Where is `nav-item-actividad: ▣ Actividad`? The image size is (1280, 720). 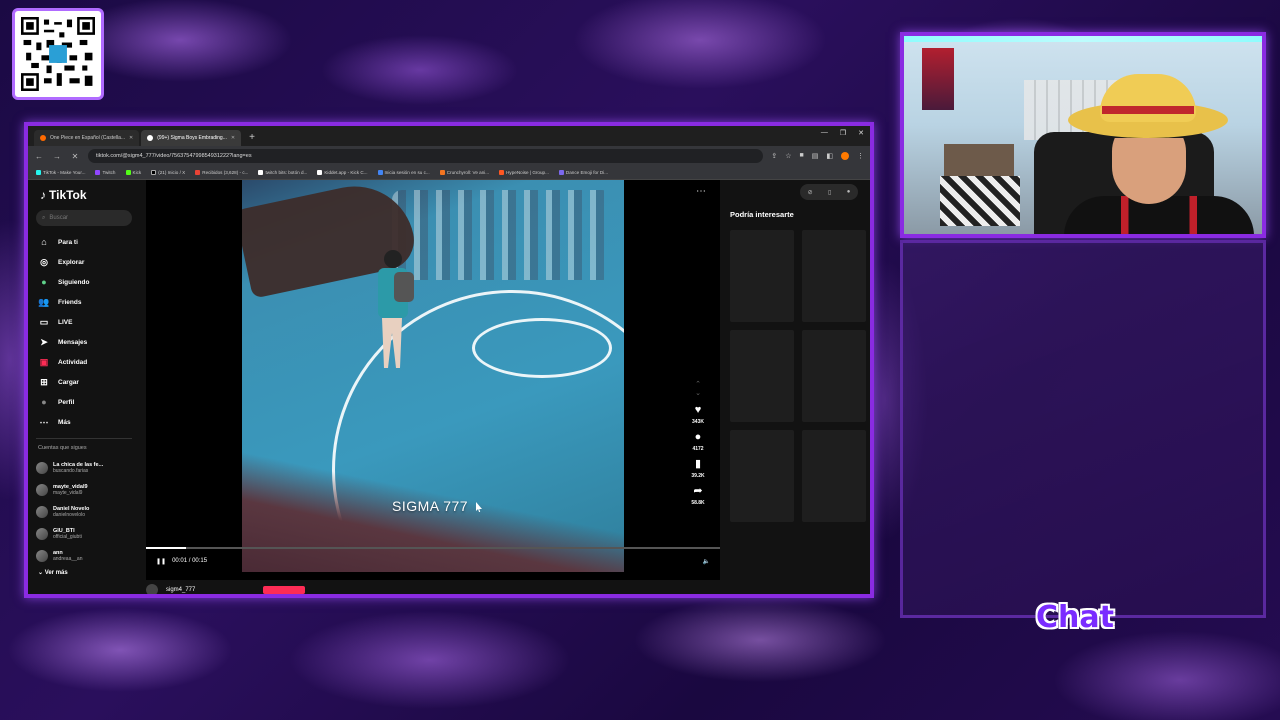
nav-item-actividad: ▣ Actividad is located at coordinates (84, 362).